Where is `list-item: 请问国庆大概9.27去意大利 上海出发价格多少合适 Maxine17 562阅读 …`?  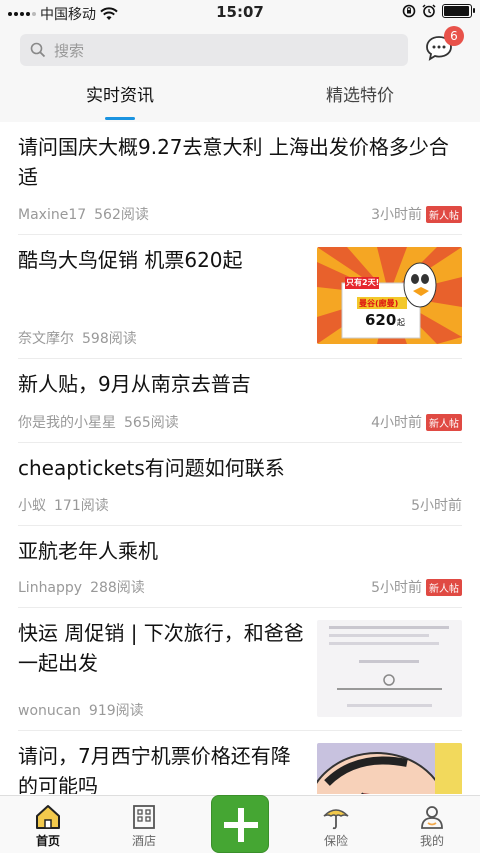
list-item: 请问国庆大概9.27去意大利 上海出发价格多少合适 Maxine17 562阅读 … is located at coordinates (240, 178).